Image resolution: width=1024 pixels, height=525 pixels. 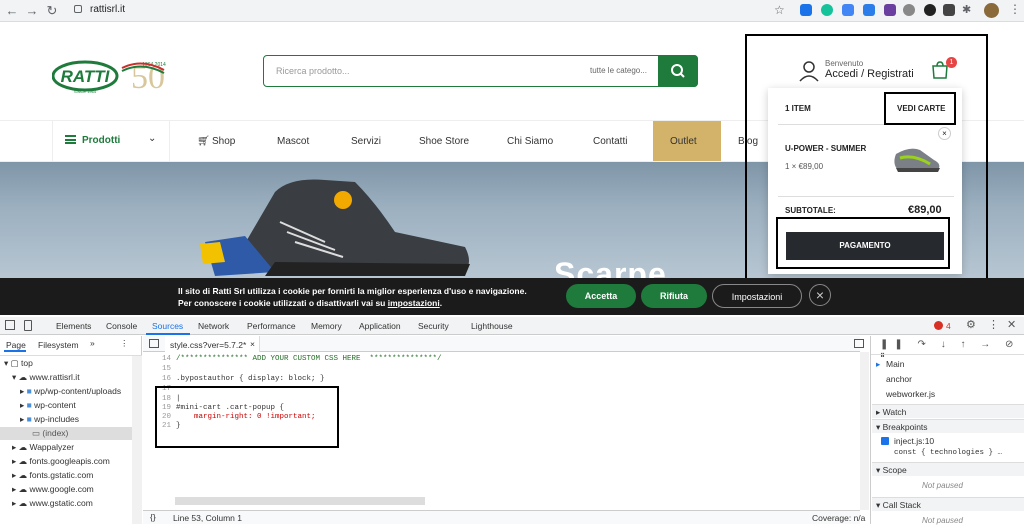 What do you see at coordinates (43, 447) in the screenshot?
I see `tree-row-domain: ▸ ☁ Wappalyzer` at bounding box center [43, 447].